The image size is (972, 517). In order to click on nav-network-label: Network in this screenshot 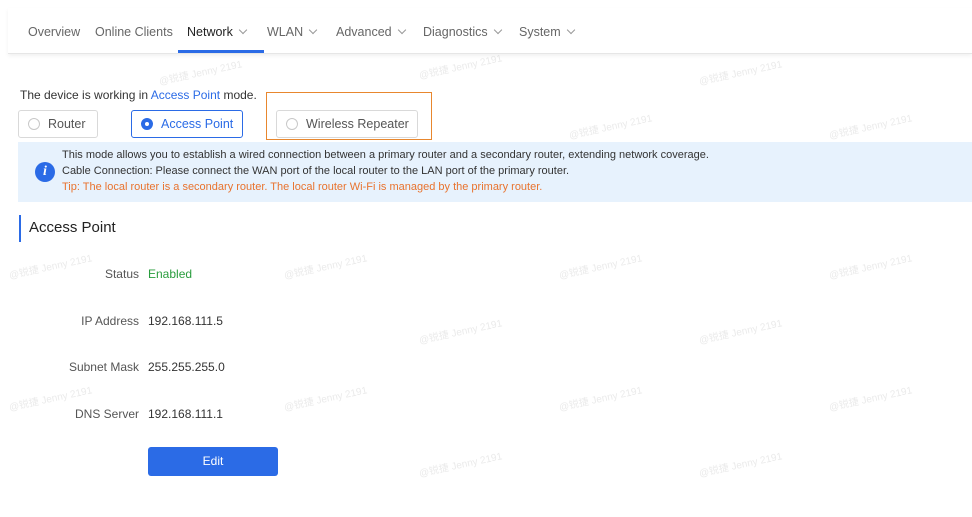, I will do `click(210, 32)`.